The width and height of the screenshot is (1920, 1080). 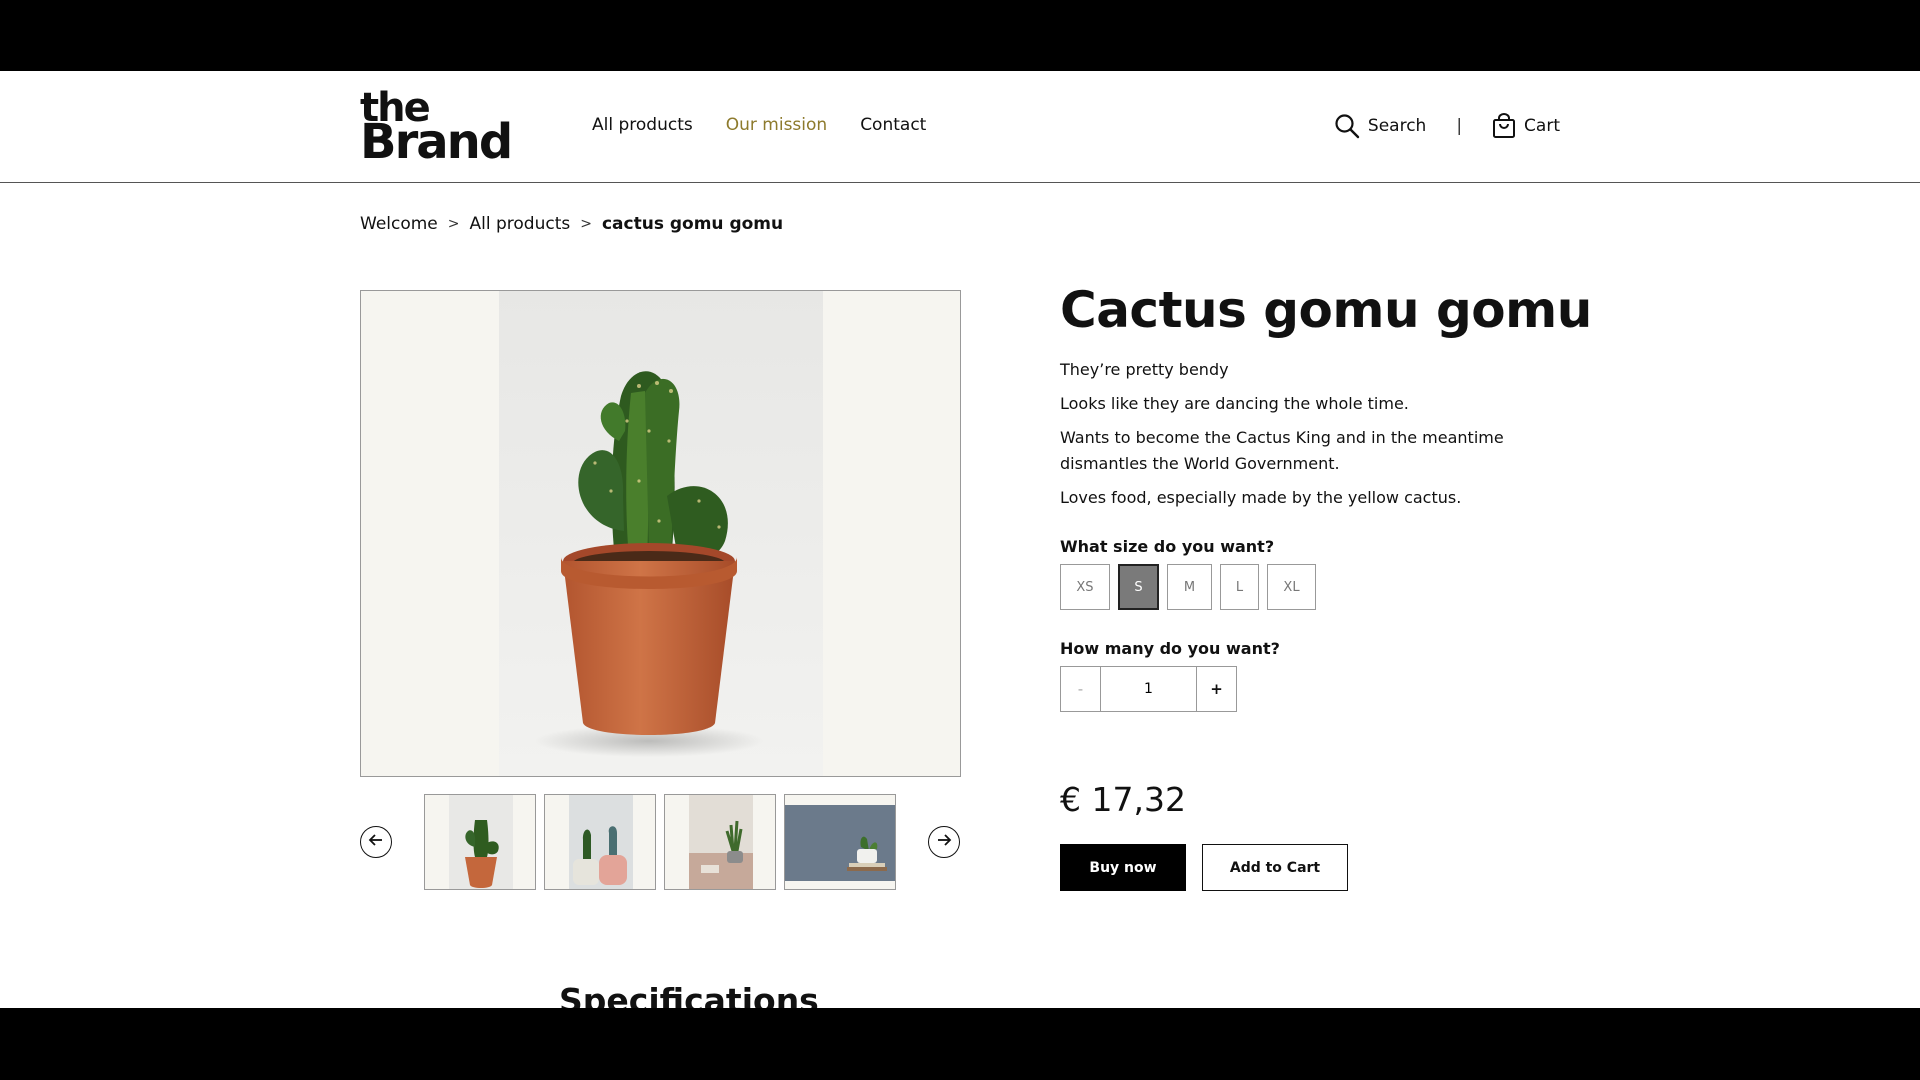 What do you see at coordinates (1397, 126) in the screenshot?
I see `search-label: Search` at bounding box center [1397, 126].